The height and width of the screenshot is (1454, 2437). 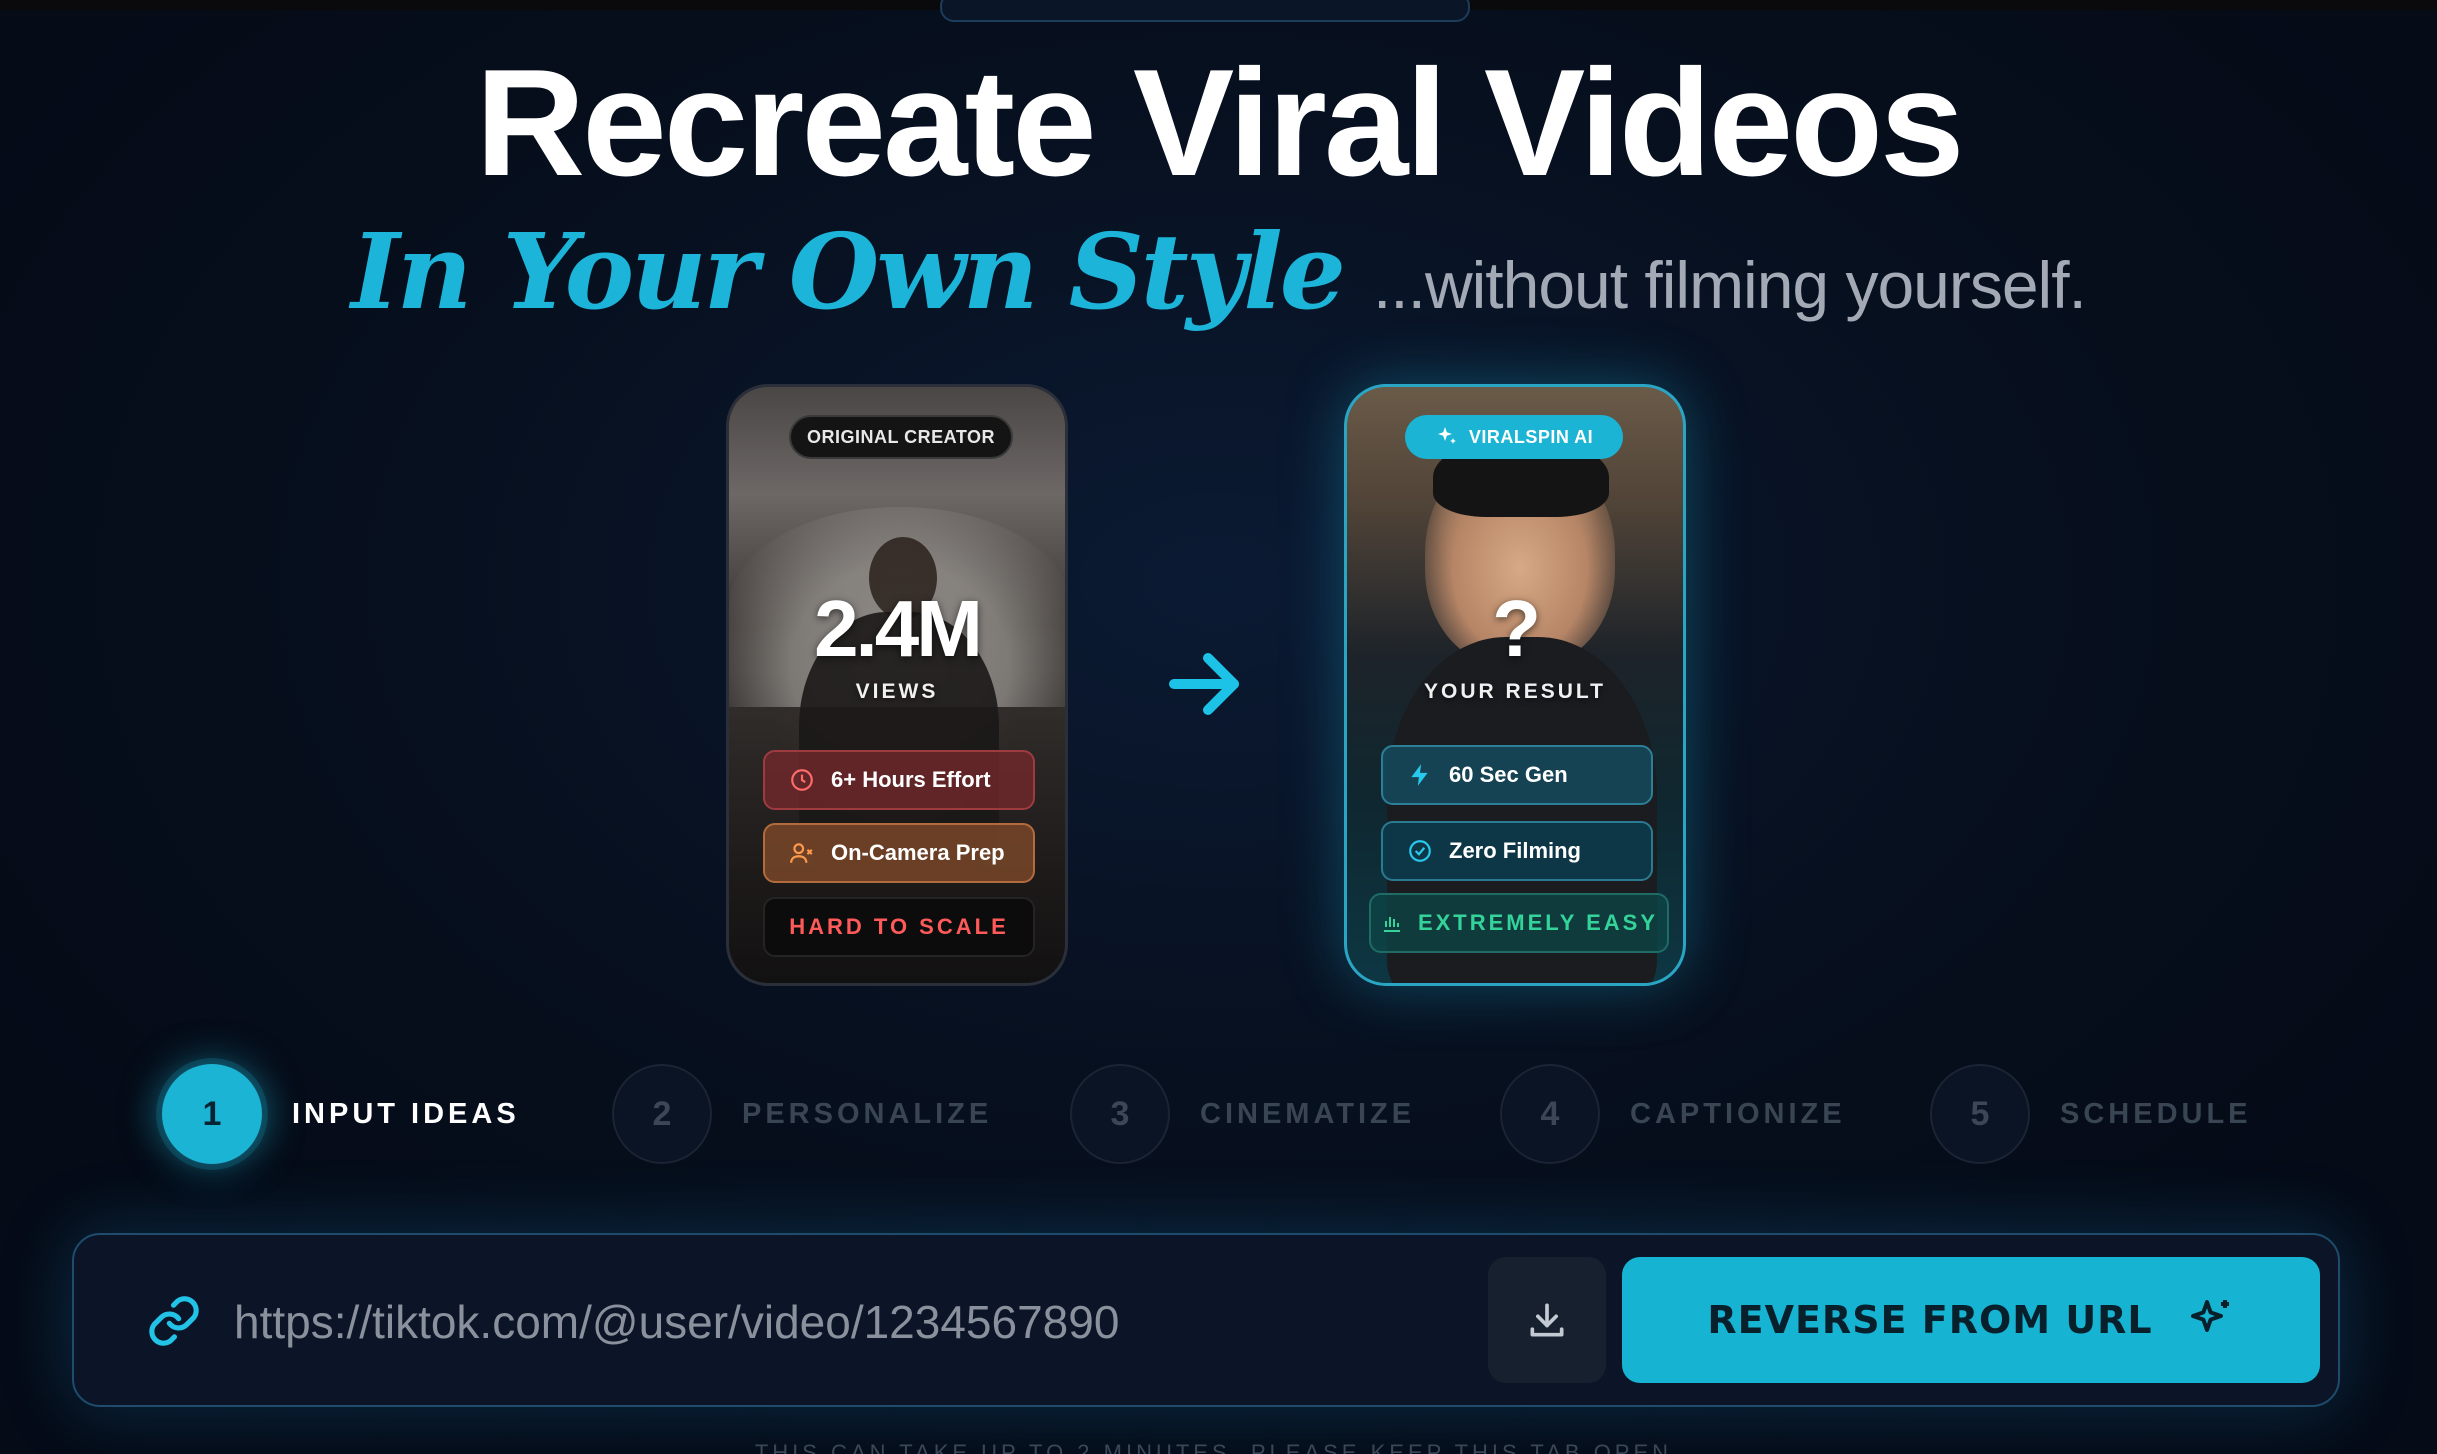 I want to click on download-icon, so click(x=1547, y=1320).